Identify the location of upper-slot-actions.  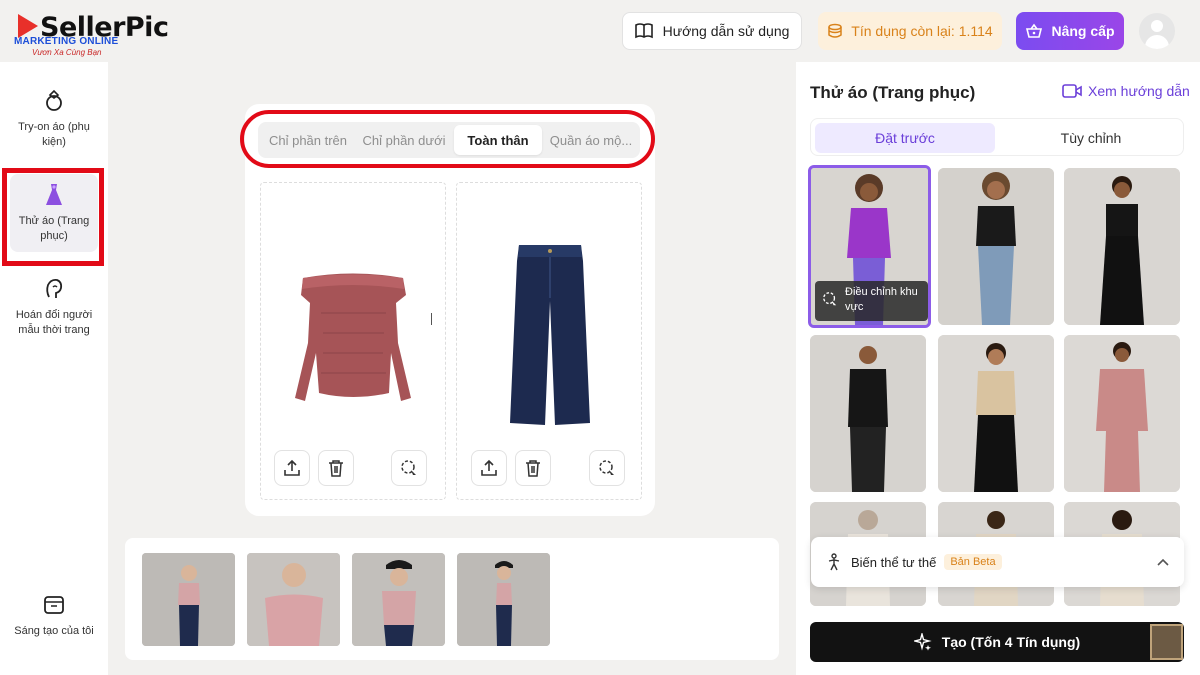
(314, 468).